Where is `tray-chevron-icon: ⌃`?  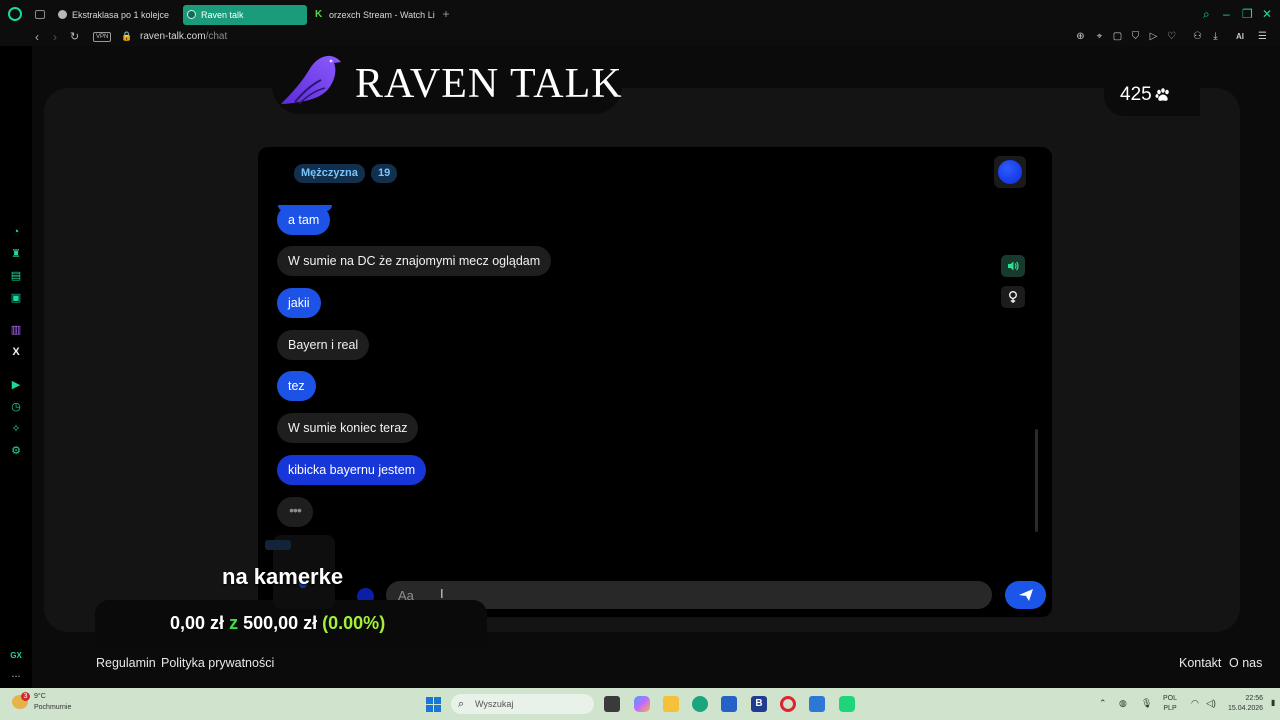 tray-chevron-icon: ⌃ is located at coordinates (1103, 703).